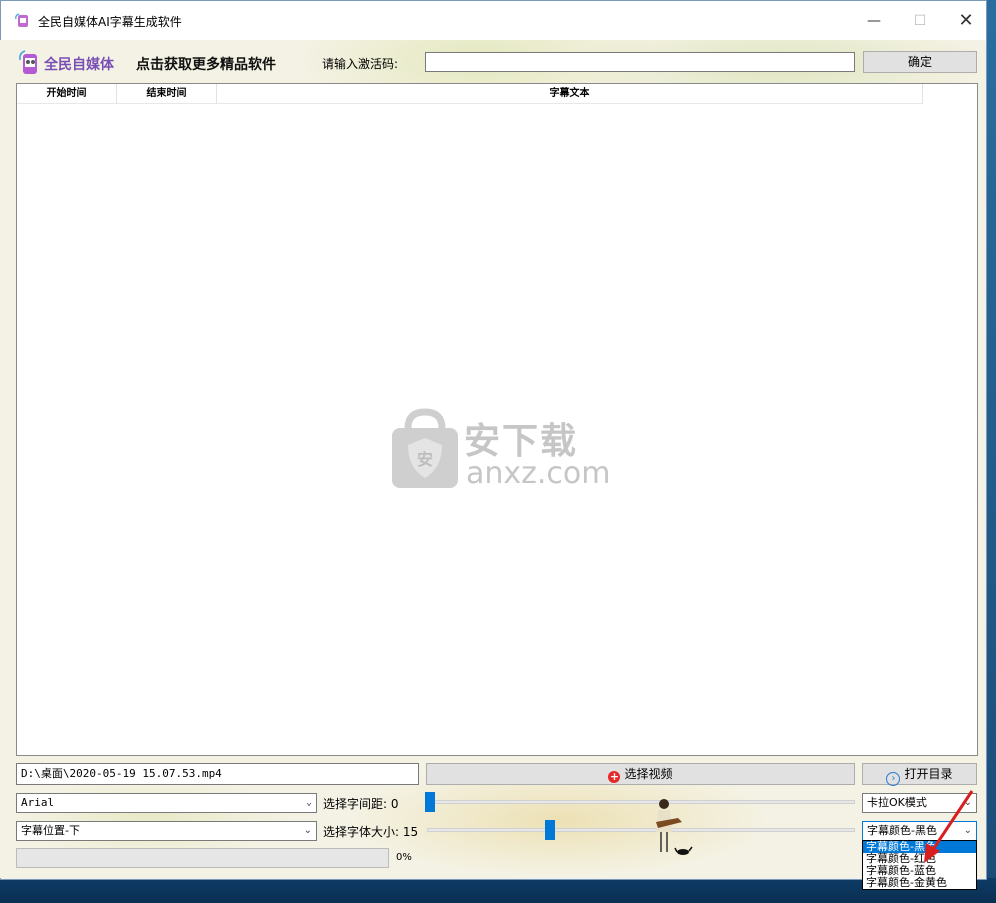 This screenshot has height=903, width=996. What do you see at coordinates (500, 450) in the screenshot?
I see `watermark: 安 安下载 anxz.com` at bounding box center [500, 450].